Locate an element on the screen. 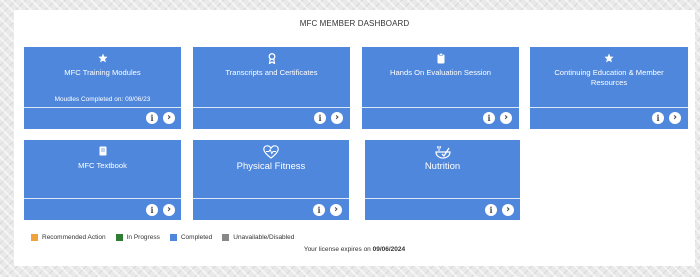 This screenshot has height=277, width=700. tile-label: MFC Training Modules is located at coordinates (102, 72).